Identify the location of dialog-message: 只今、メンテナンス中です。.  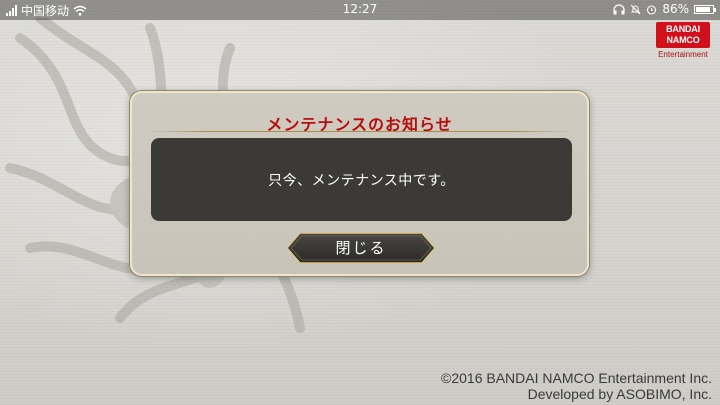
(361, 180).